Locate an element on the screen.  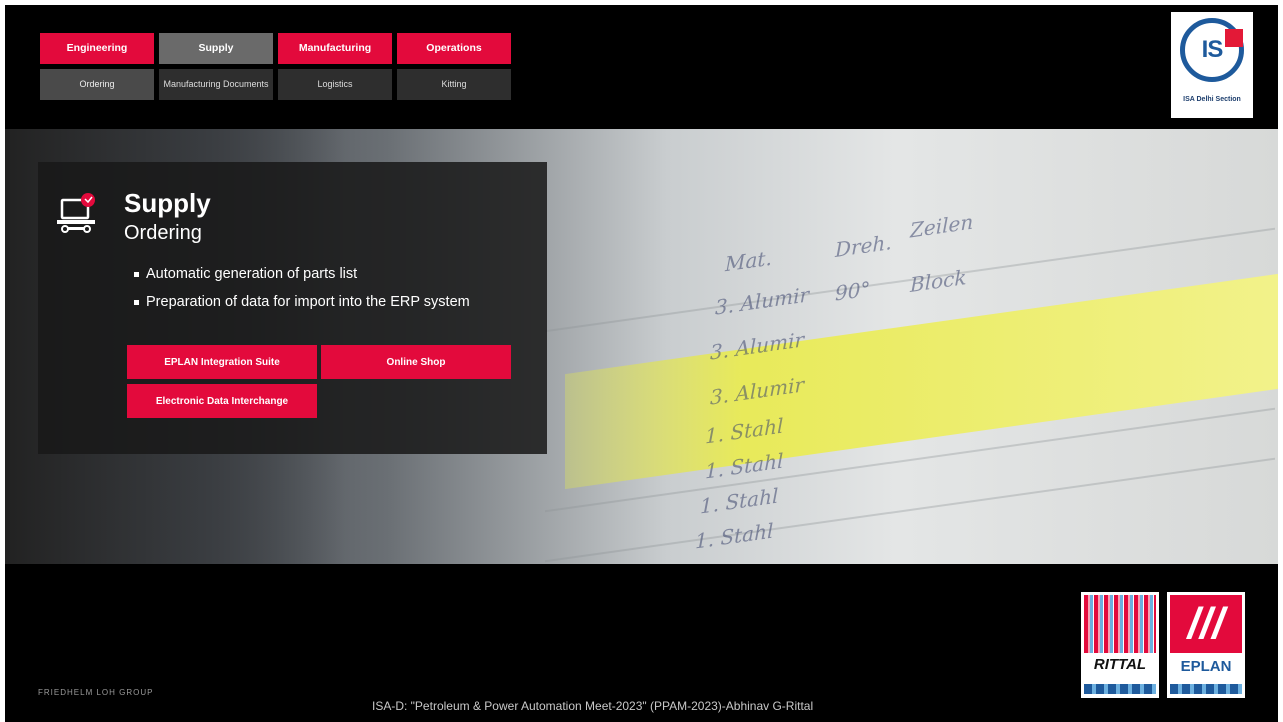
friedhelm-loh-group-logo: FRIEDHELM LOH GROUP is located at coordinates (96, 692).